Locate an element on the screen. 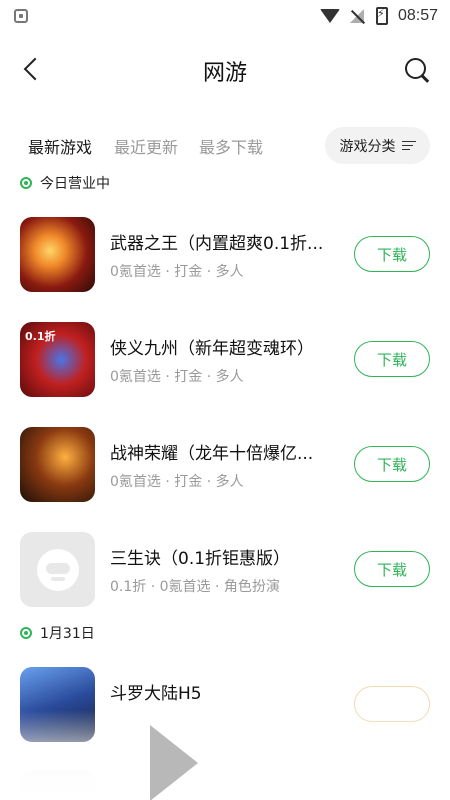  list-item: 武器之王（内置超爽0.1折... 0氪首选 · 打金 · 多人 下载 is located at coordinates (225, 257).